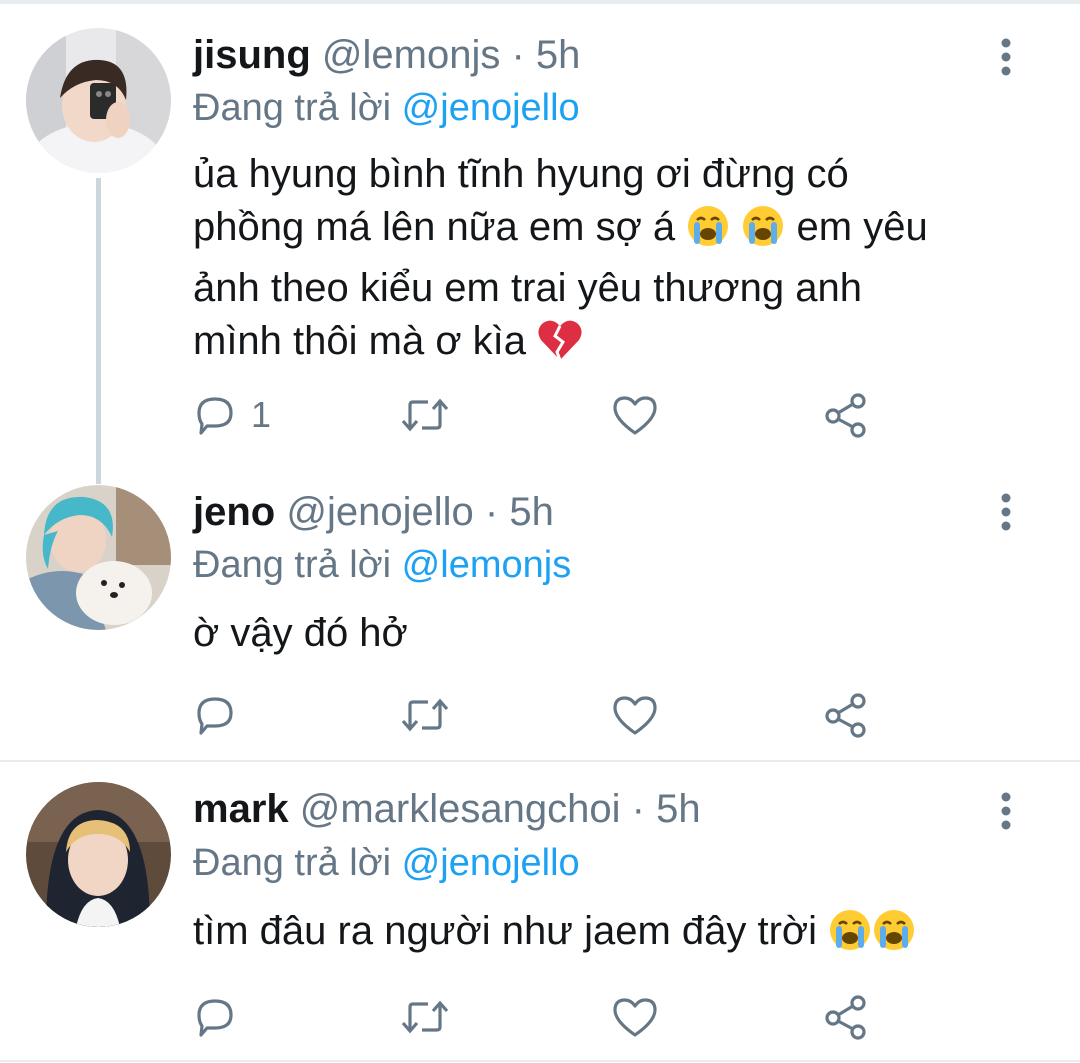 This screenshot has width=1080, height=1063. Describe the element at coordinates (379, 512) in the screenshot. I see `user-handle: @jenojello` at that location.